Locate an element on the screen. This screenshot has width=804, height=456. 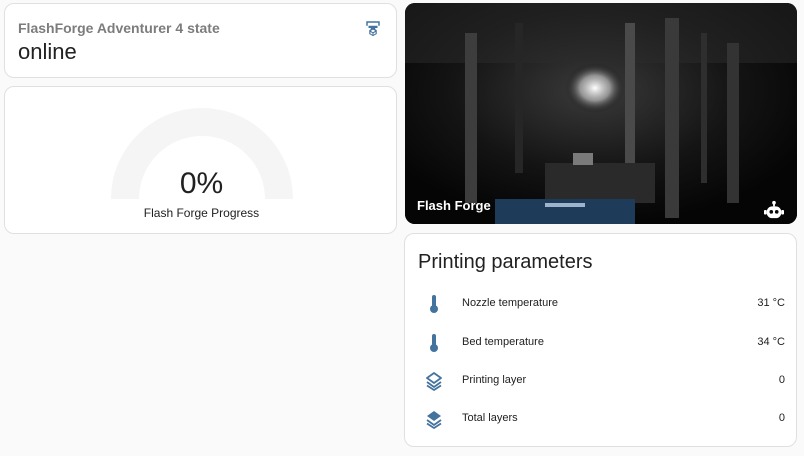
parameter-row-bed-temperature: Bed temperature 34 °C is located at coordinates (601, 343).